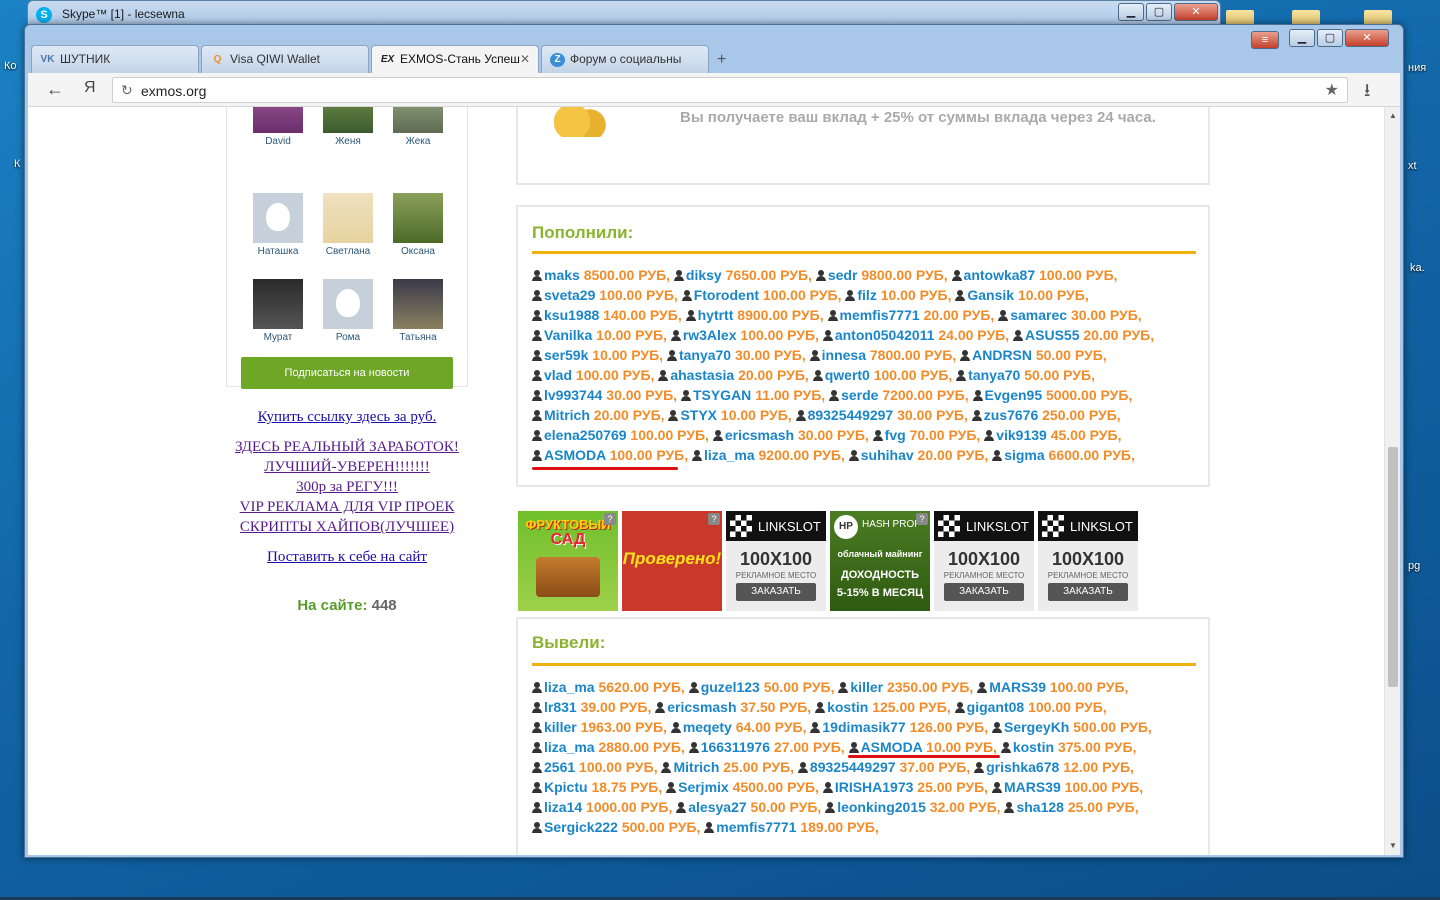  What do you see at coordinates (732, 687) in the screenshot?
I see `transaction-user: guzel123` at bounding box center [732, 687].